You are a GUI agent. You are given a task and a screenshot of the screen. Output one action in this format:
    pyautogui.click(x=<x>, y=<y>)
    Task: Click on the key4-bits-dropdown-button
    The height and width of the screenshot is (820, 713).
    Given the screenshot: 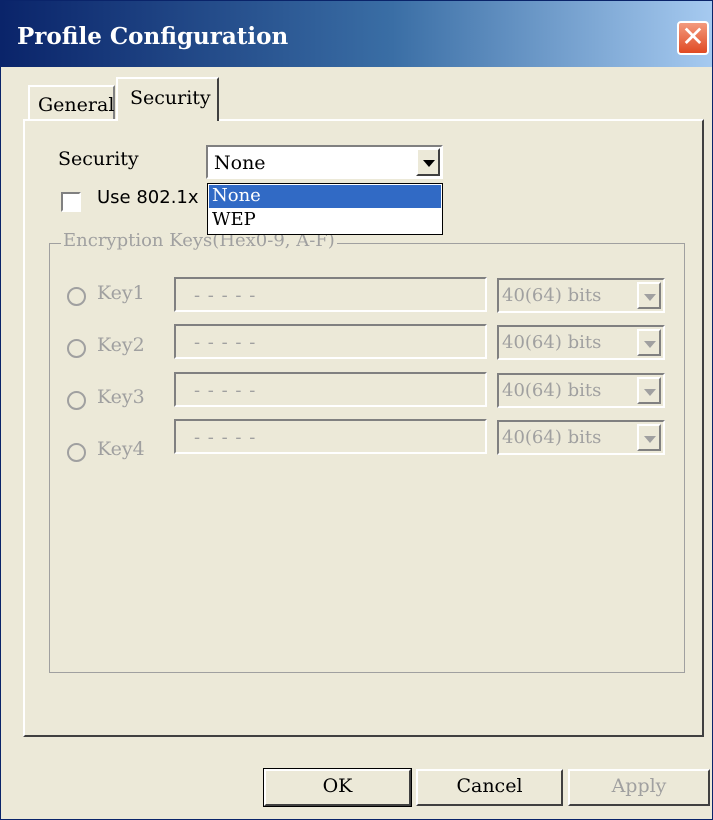 What is the action you would take?
    pyautogui.click(x=649, y=437)
    